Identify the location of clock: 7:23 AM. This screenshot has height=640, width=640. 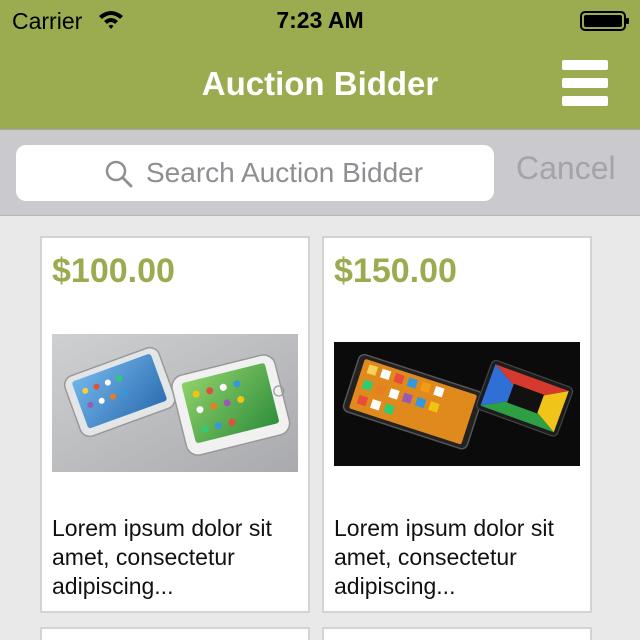
(320, 20).